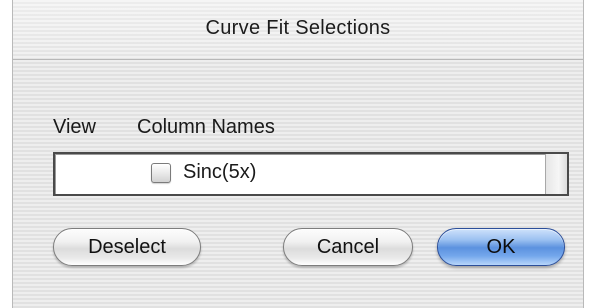 This screenshot has width=596, height=308. I want to click on cancel-button: Cancel, so click(348, 247).